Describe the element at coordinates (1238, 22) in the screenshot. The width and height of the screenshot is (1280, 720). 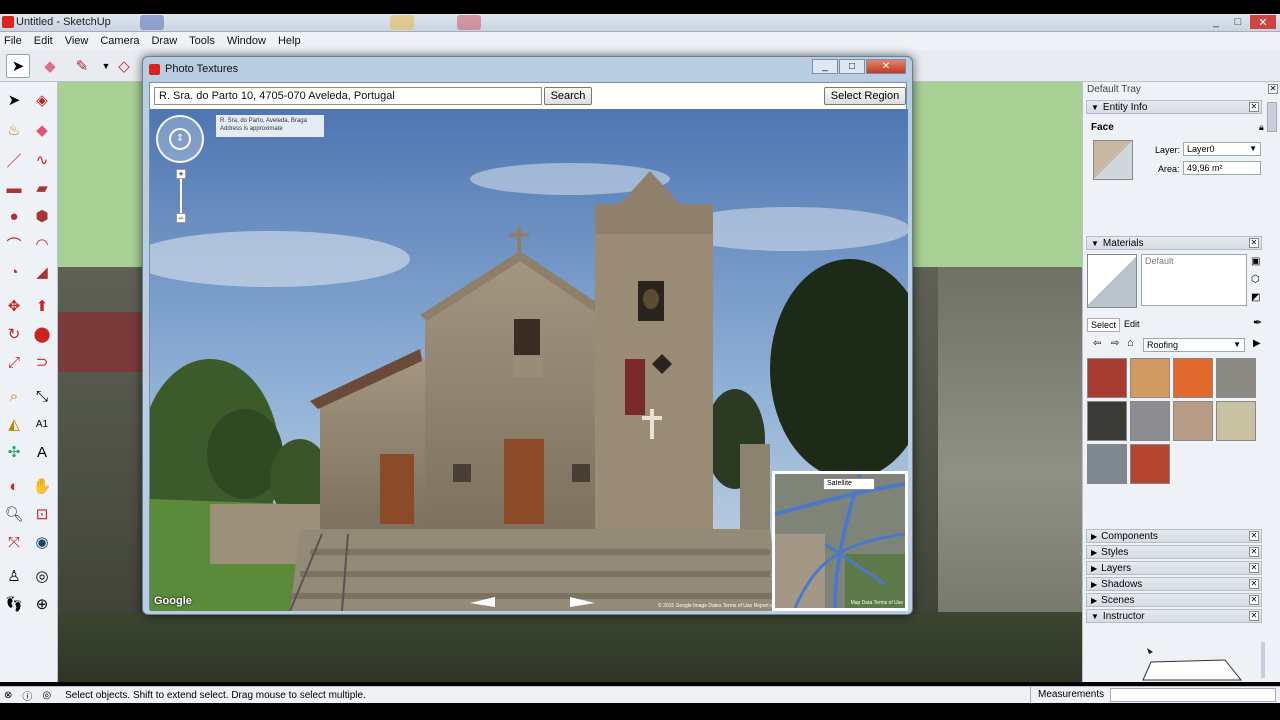
I see `maximize-button: □` at that location.